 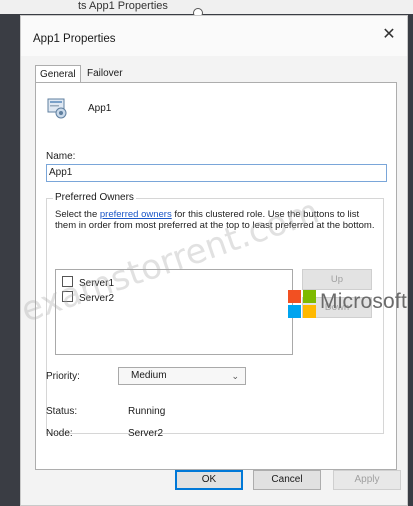 What do you see at coordinates (182, 376) in the screenshot?
I see `priority-dropdown: Medium ⌄` at bounding box center [182, 376].